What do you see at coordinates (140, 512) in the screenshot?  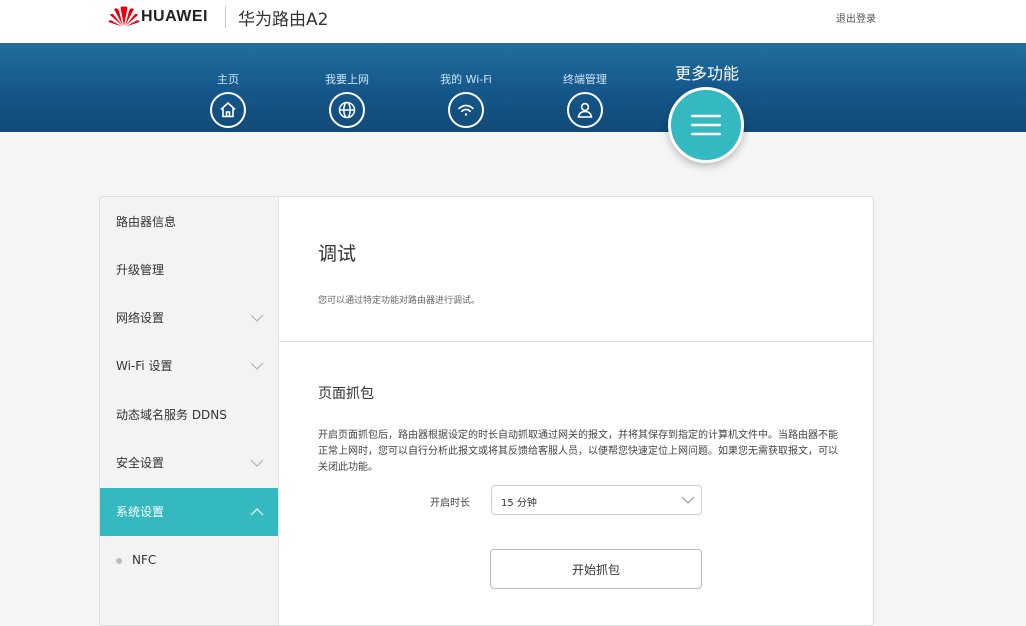 I see `sidebar-item-label: 系统设置` at bounding box center [140, 512].